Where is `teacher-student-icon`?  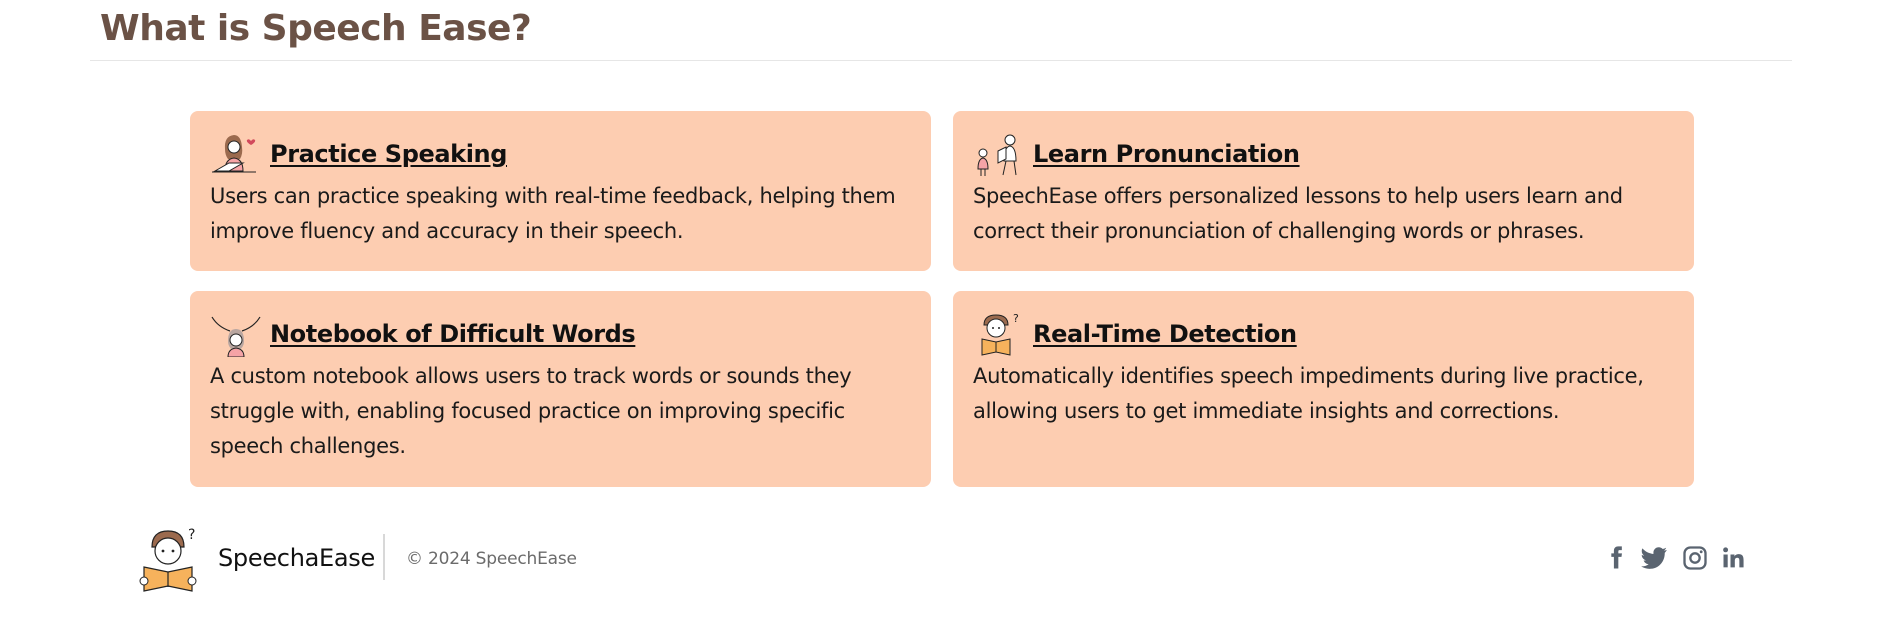
teacher-student-icon is located at coordinates (999, 154).